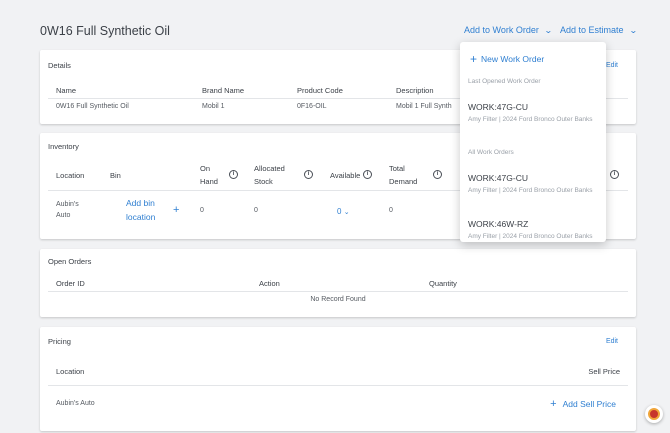 The height and width of the screenshot is (433, 670). What do you see at coordinates (345, 175) in the screenshot?
I see `col-available: Available` at bounding box center [345, 175].